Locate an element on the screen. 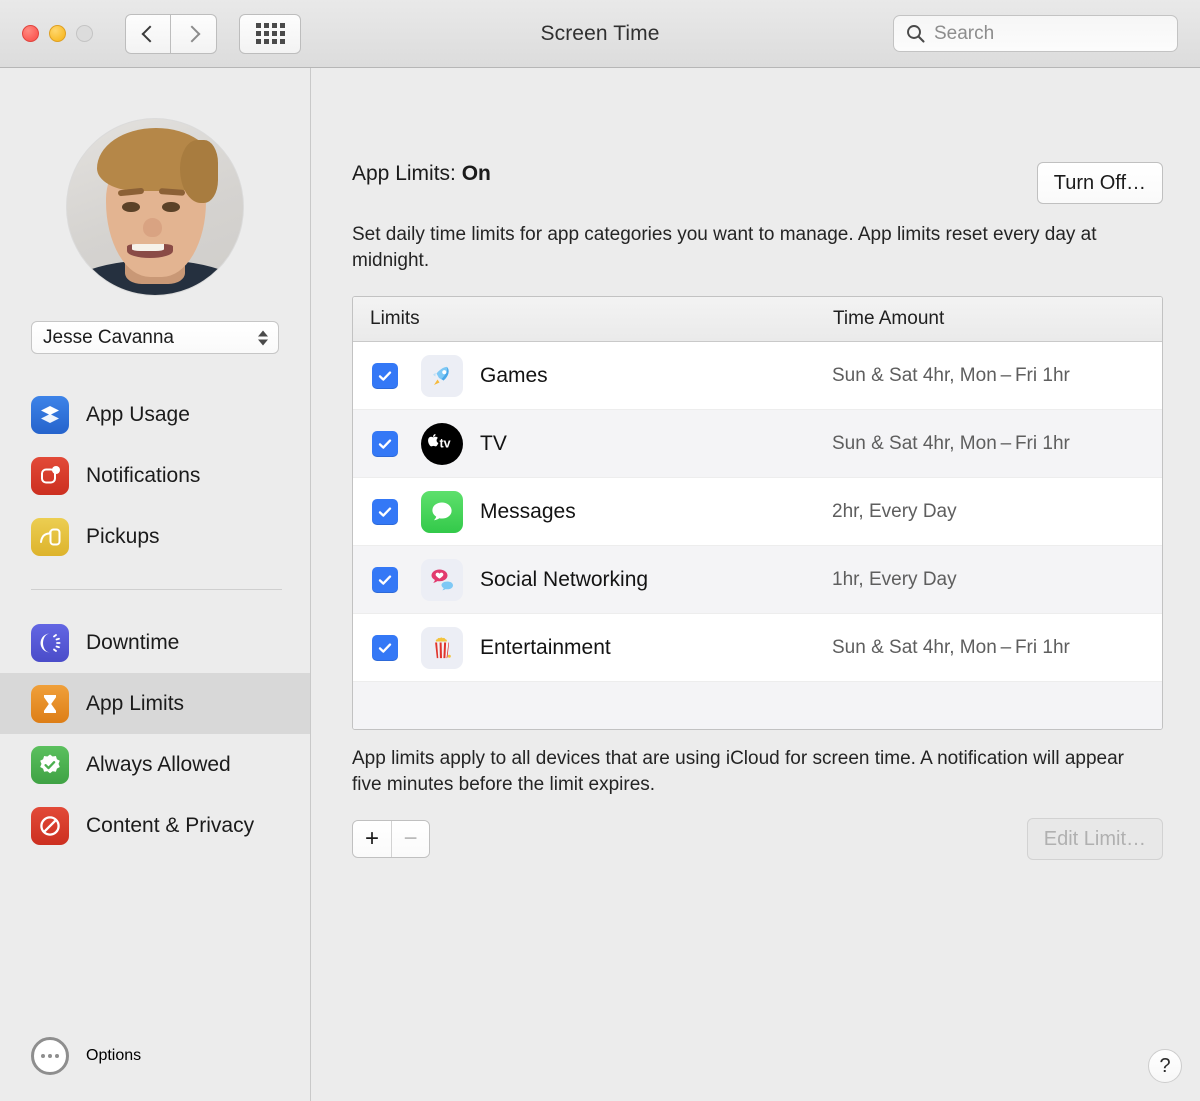 The height and width of the screenshot is (1101, 1200). table-row: Games Sun & Sat 4hr, Mon – Fri 1hr is located at coordinates (757, 376).